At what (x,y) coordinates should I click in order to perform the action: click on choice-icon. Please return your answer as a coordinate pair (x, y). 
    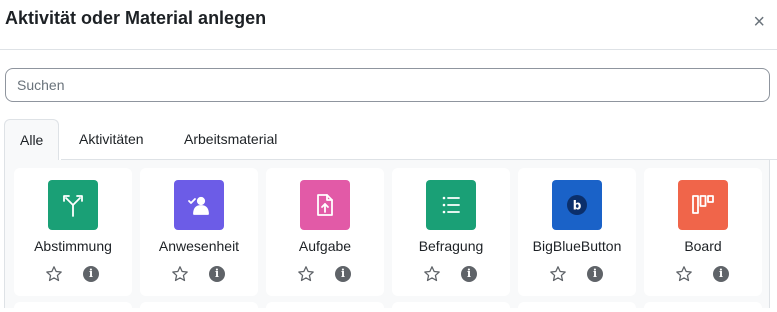
    Looking at the image, I should click on (73, 205).